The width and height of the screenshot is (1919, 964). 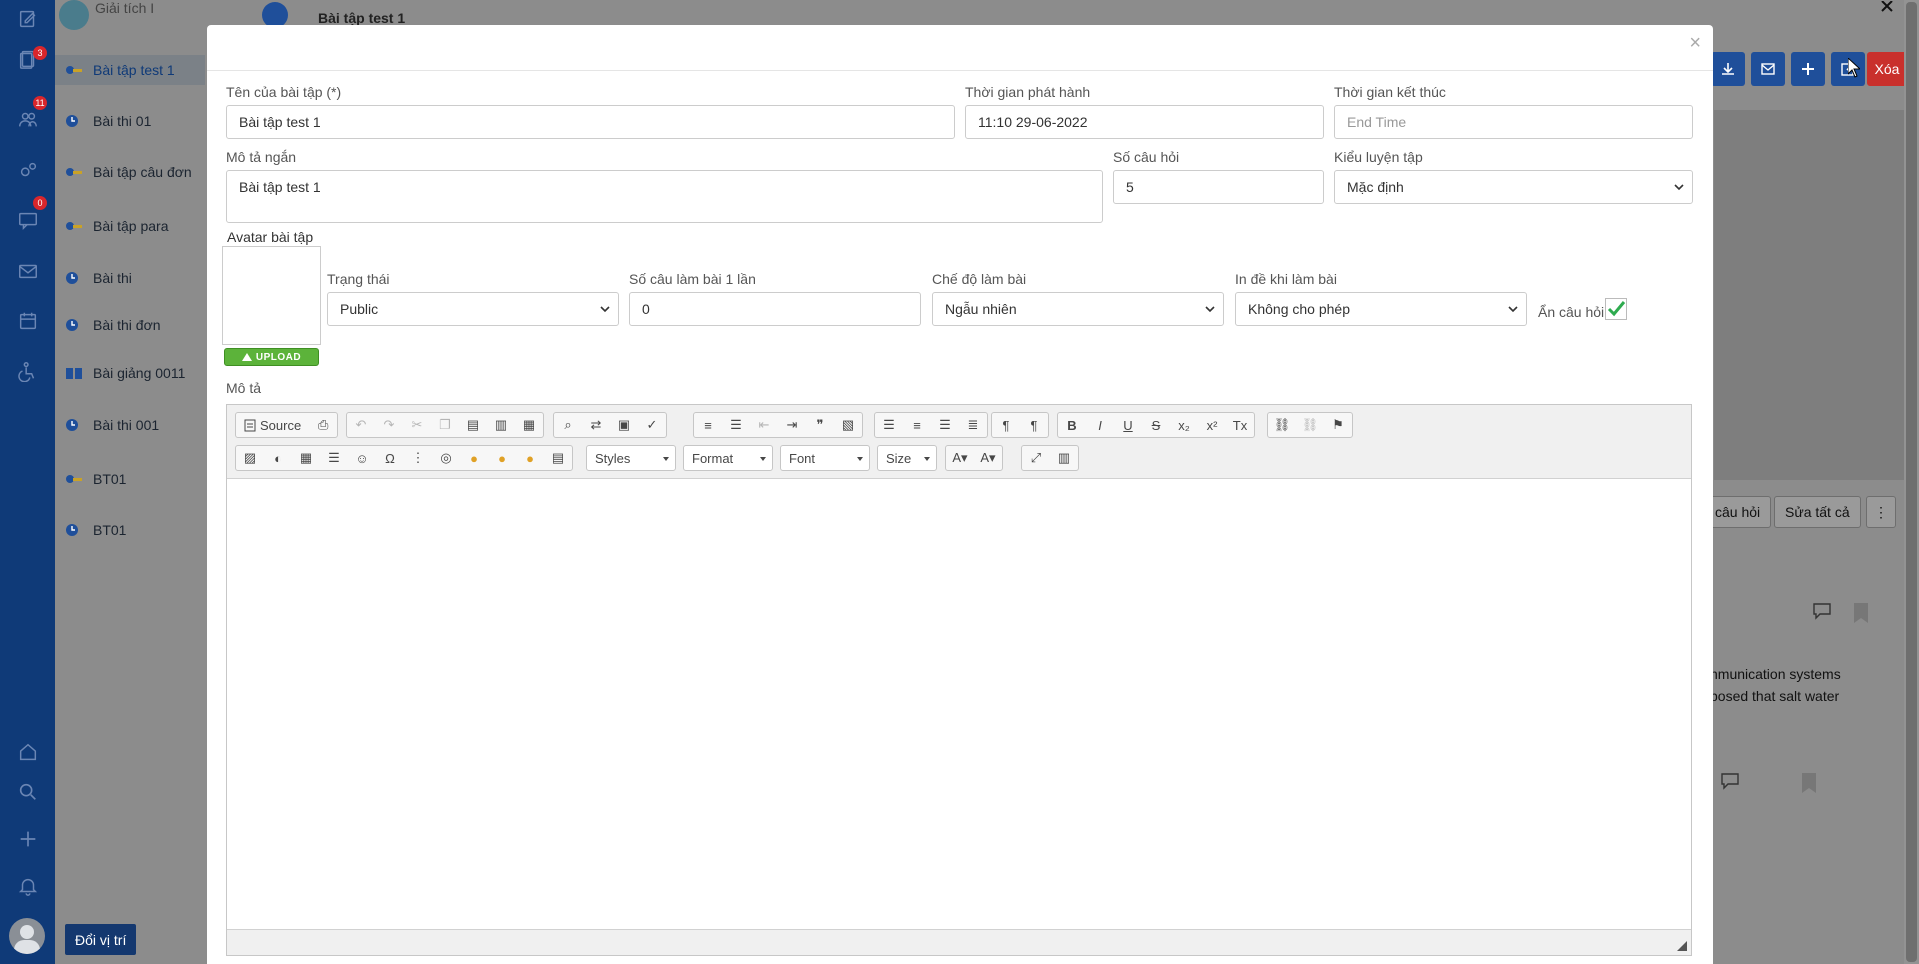 What do you see at coordinates (1100, 425) in the screenshot?
I see `italic-icon: I` at bounding box center [1100, 425].